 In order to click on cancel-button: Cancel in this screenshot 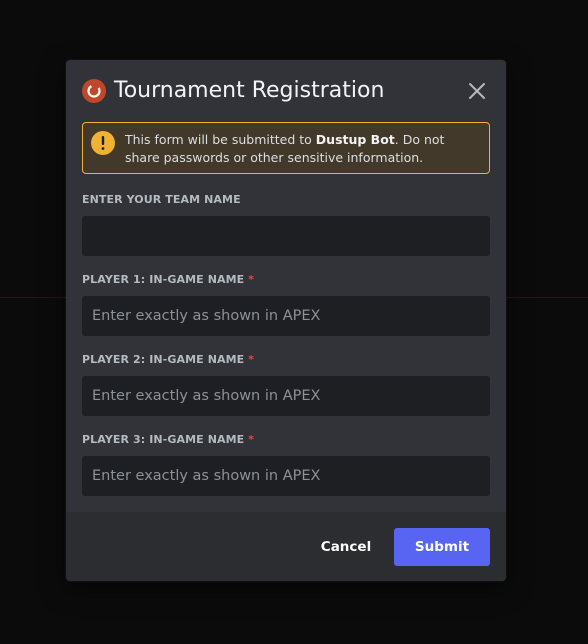, I will do `click(346, 547)`.